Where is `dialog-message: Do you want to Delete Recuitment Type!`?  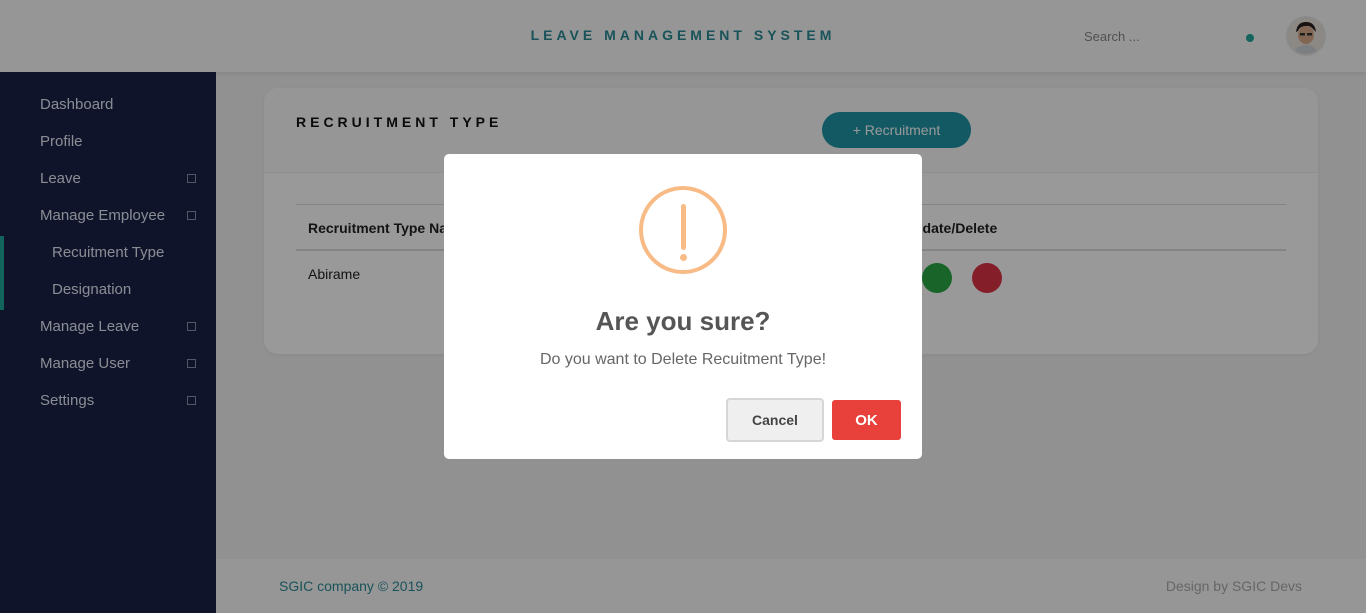 dialog-message: Do you want to Delete Recuitment Type! is located at coordinates (683, 359).